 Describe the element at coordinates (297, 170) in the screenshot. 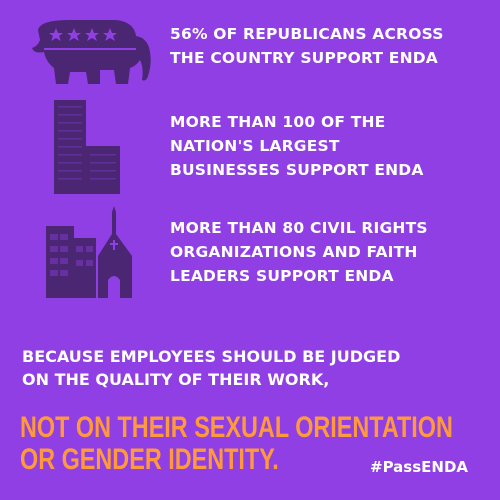

I see `fact-line: BUSINESSES SUPPORT ENDA` at that location.